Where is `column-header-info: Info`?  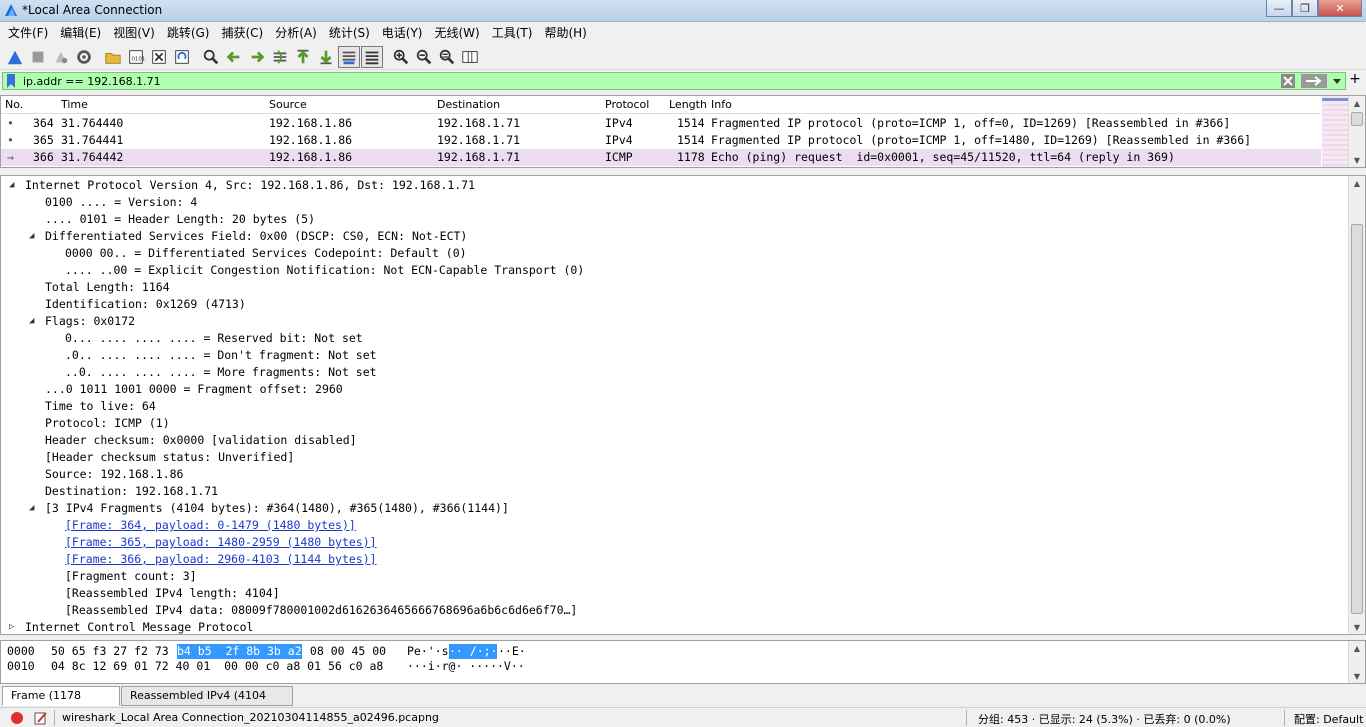 column-header-info: Info is located at coordinates (721, 104).